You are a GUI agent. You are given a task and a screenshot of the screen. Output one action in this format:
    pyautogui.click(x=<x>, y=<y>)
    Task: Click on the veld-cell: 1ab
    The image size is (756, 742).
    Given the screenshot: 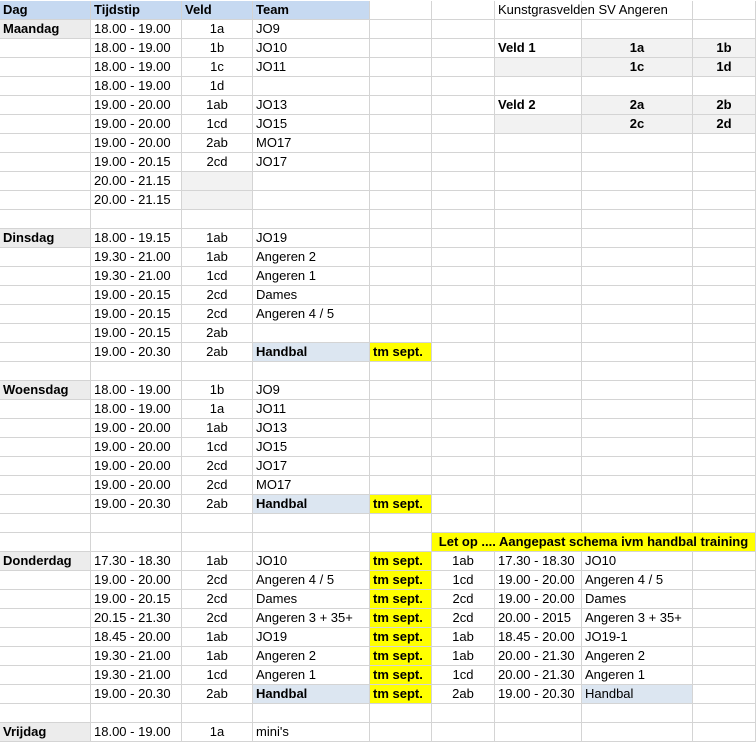 What is the action you would take?
    pyautogui.click(x=217, y=238)
    